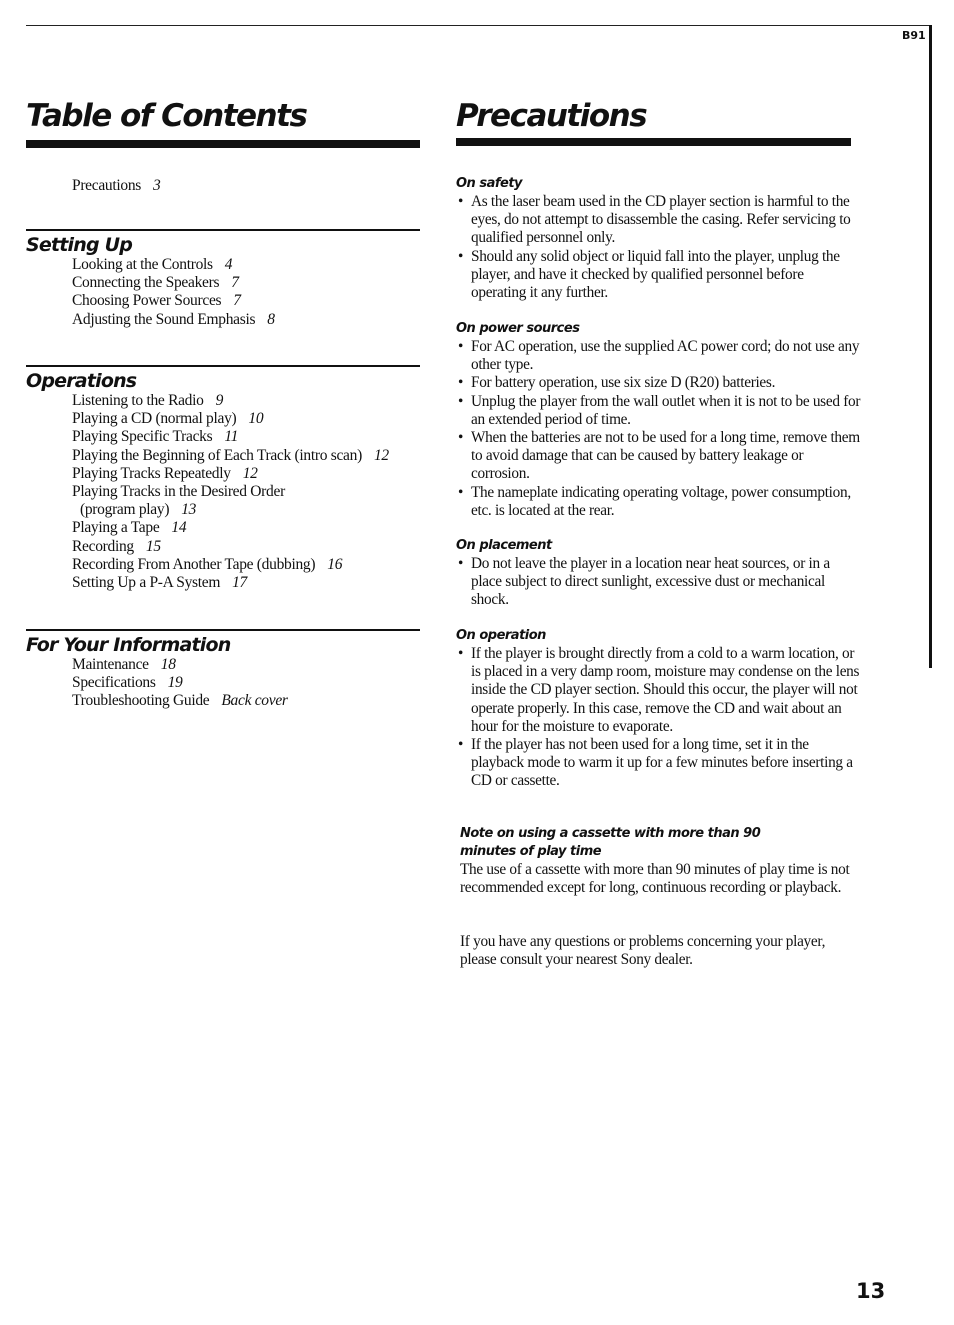 The height and width of the screenshot is (1325, 954). Describe the element at coordinates (223, 401) in the screenshot. I see `toc-item: Listening to the Radio 9` at that location.